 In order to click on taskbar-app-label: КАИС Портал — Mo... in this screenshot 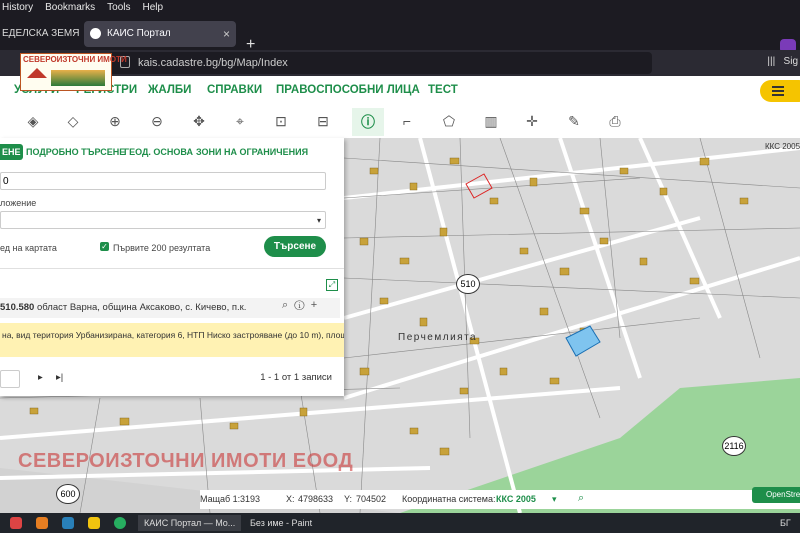, I will do `click(190, 523)`.